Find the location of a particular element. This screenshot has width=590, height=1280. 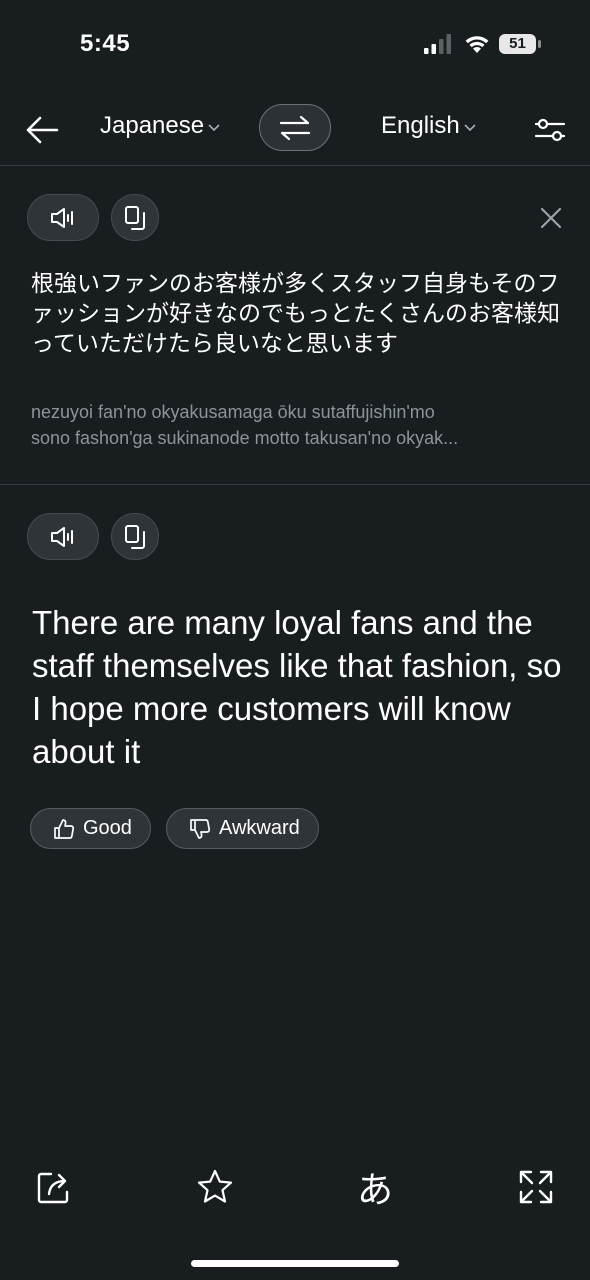

good-feedback-button: Good is located at coordinates (90, 828).